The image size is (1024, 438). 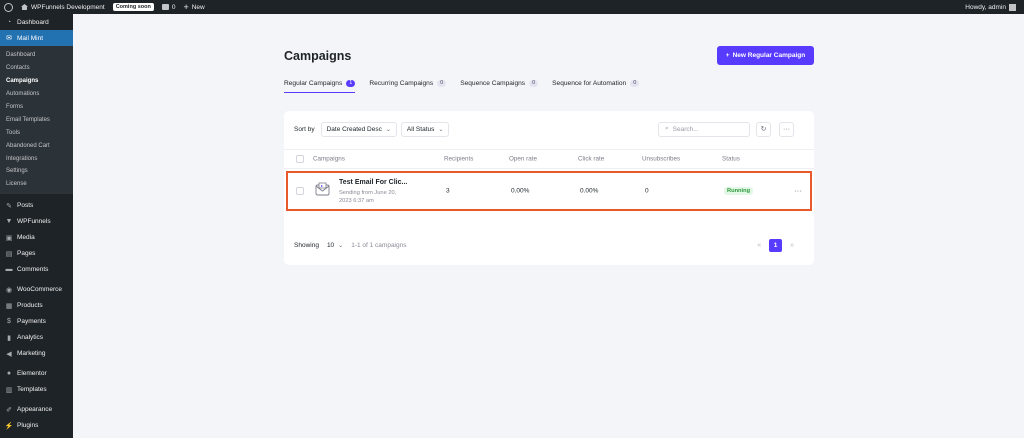 I want to click on wordpress-logo-icon, so click(x=8, y=7).